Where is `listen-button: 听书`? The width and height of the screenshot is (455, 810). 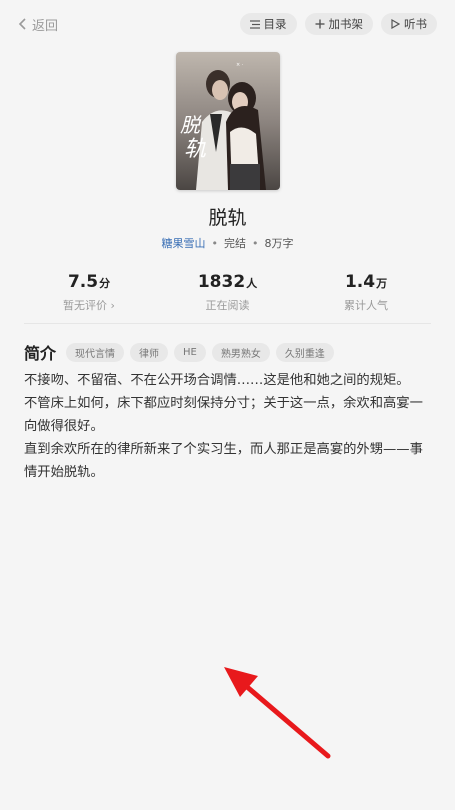
listen-button: 听书 is located at coordinates (409, 24).